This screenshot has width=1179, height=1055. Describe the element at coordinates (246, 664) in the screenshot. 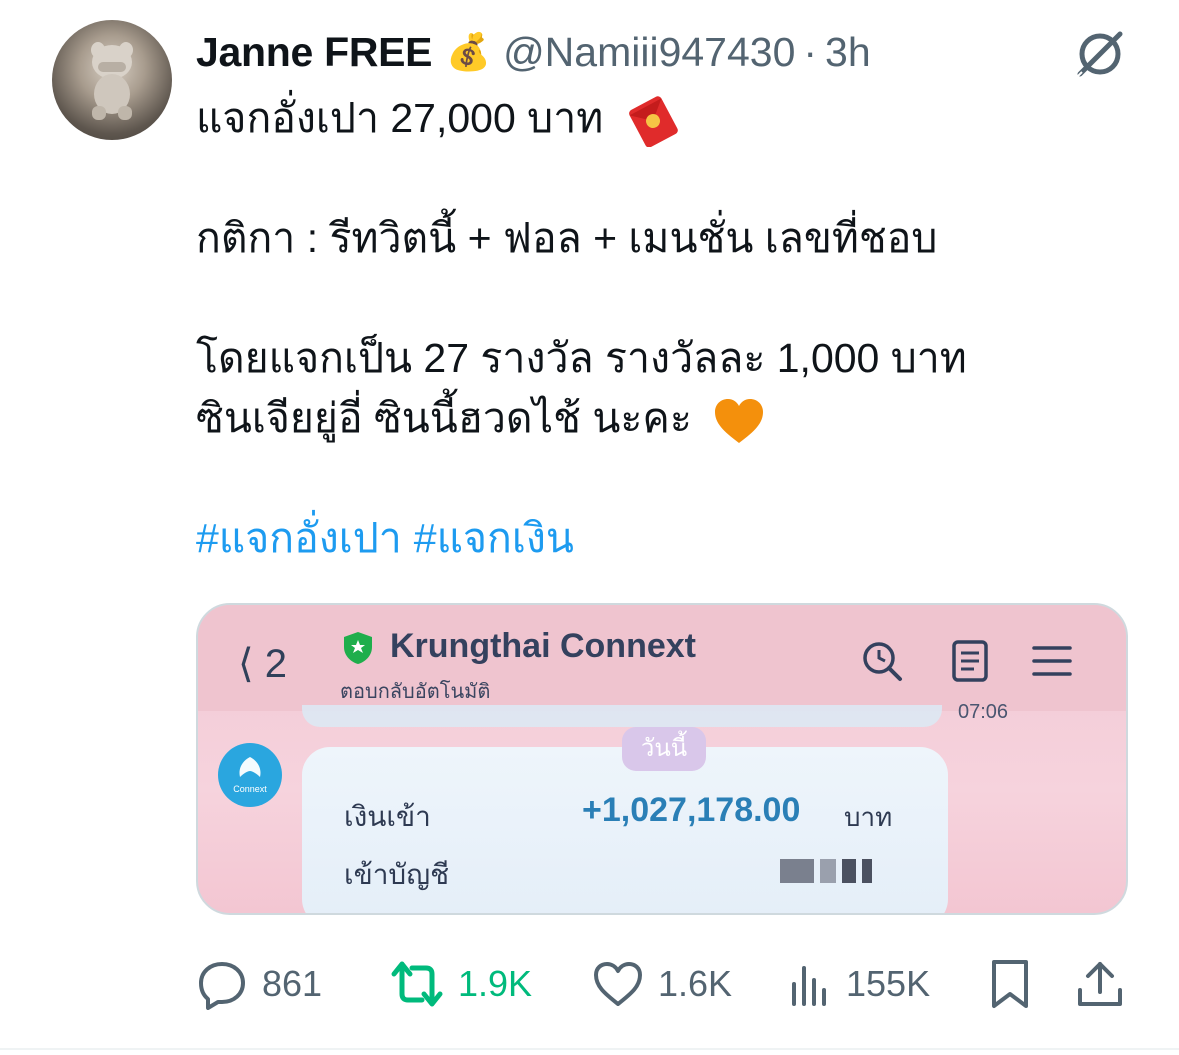

I see `chevron-left-icon: ⟨` at that location.